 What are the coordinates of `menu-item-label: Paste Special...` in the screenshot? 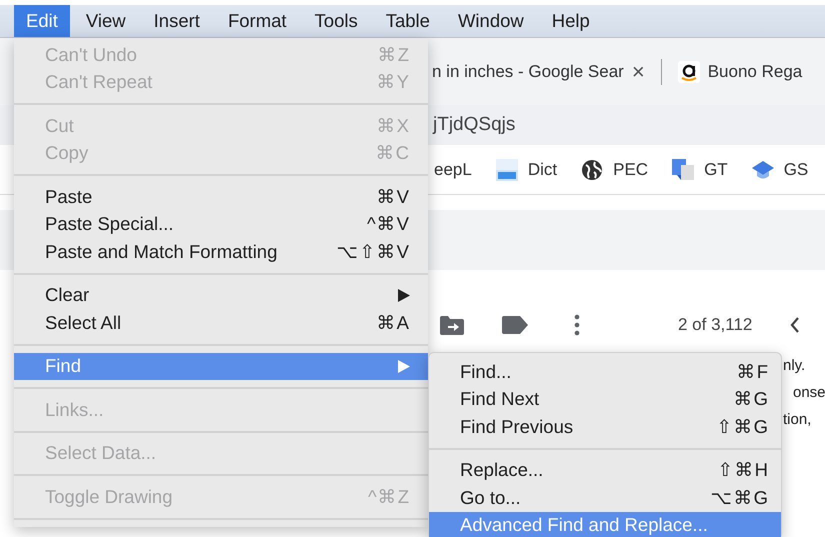 It's located at (109, 224).